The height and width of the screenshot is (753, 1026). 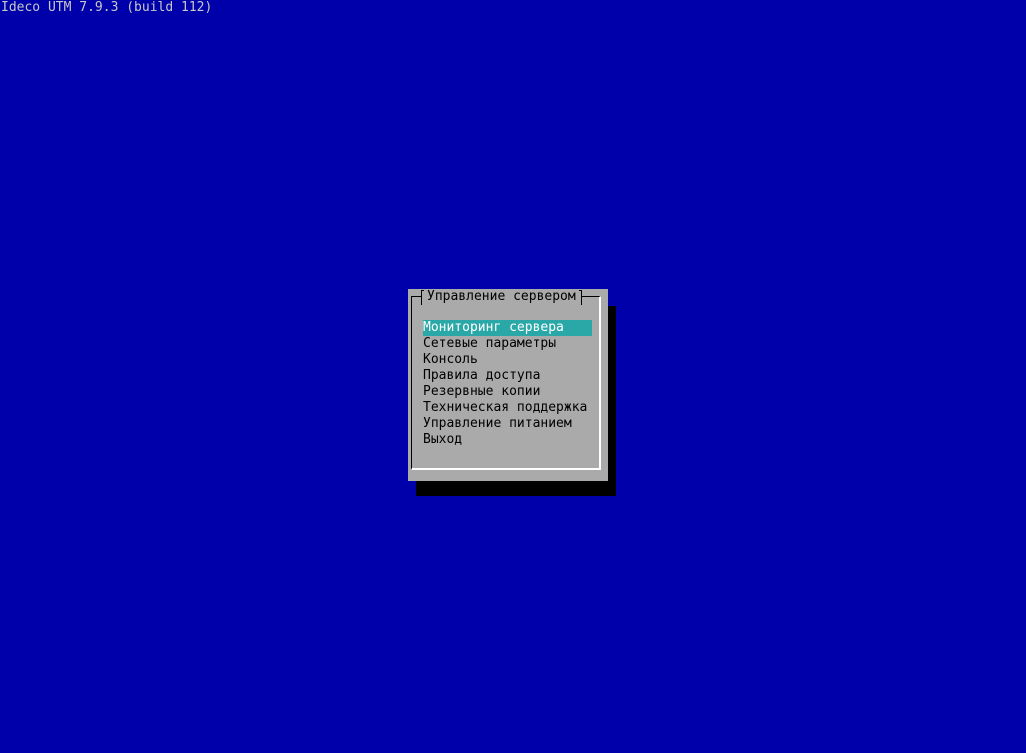 What do you see at coordinates (507, 392) in the screenshot?
I see `menu-item-backups: Резервные копии` at bounding box center [507, 392].